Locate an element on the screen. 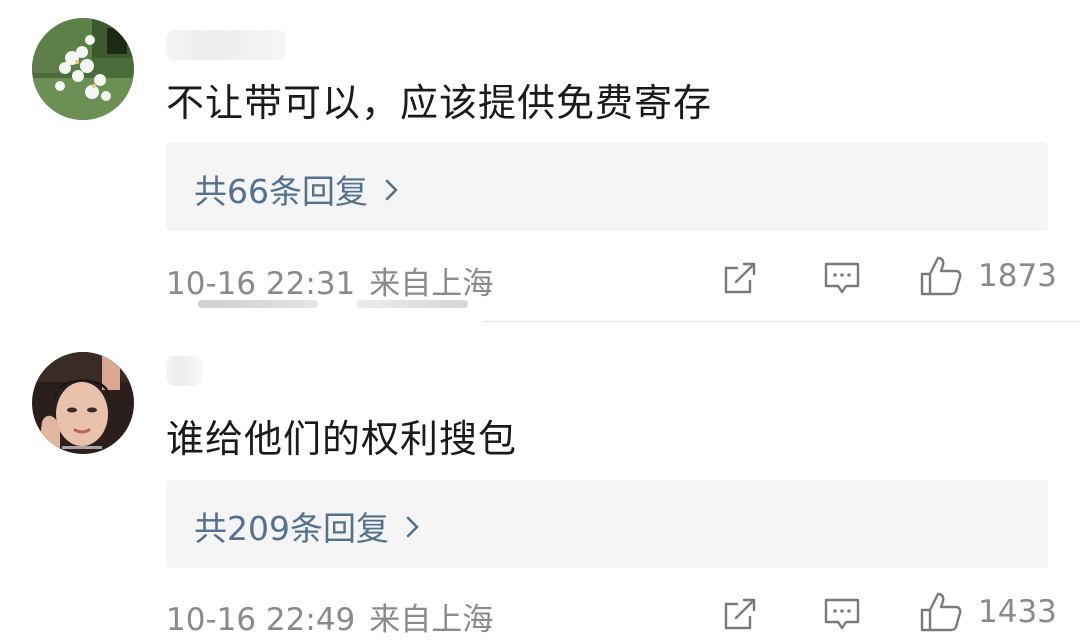 The width and height of the screenshot is (1080, 642). like-count: 1873 is located at coordinates (1017, 276).